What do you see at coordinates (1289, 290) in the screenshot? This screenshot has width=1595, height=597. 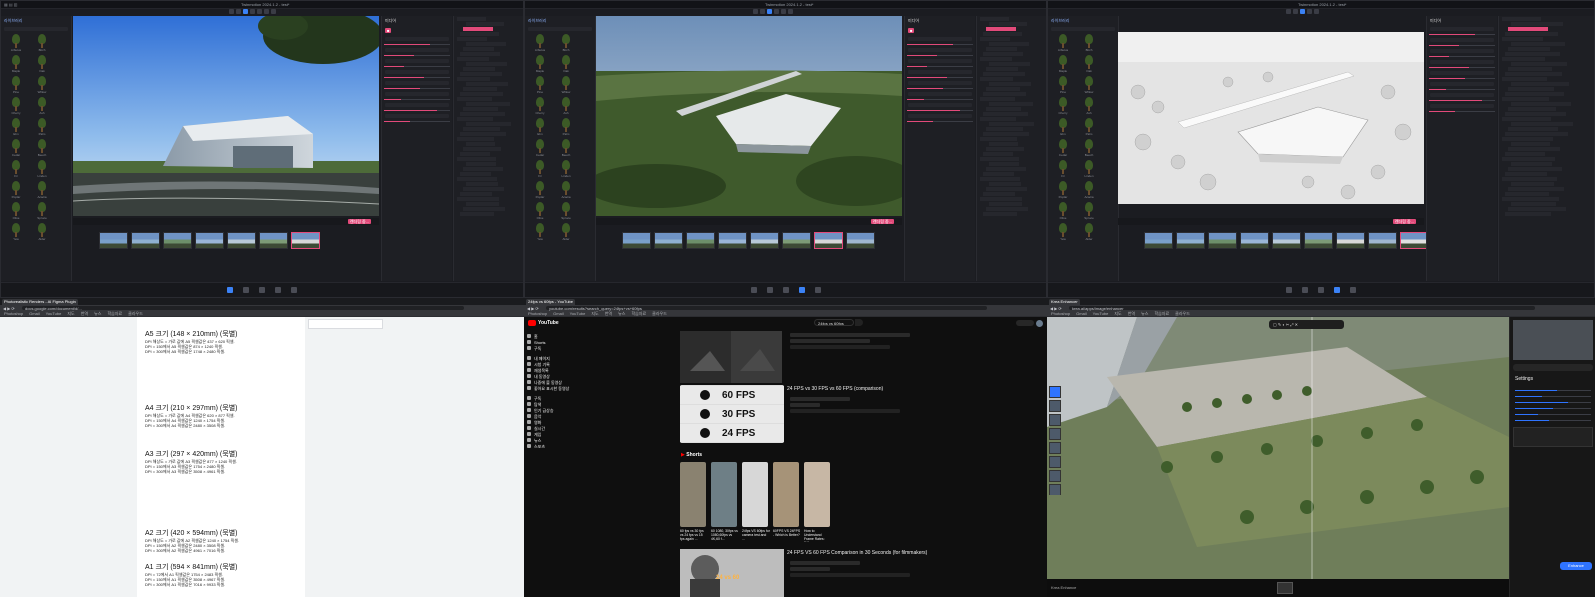 I see `import-icon` at bounding box center [1289, 290].